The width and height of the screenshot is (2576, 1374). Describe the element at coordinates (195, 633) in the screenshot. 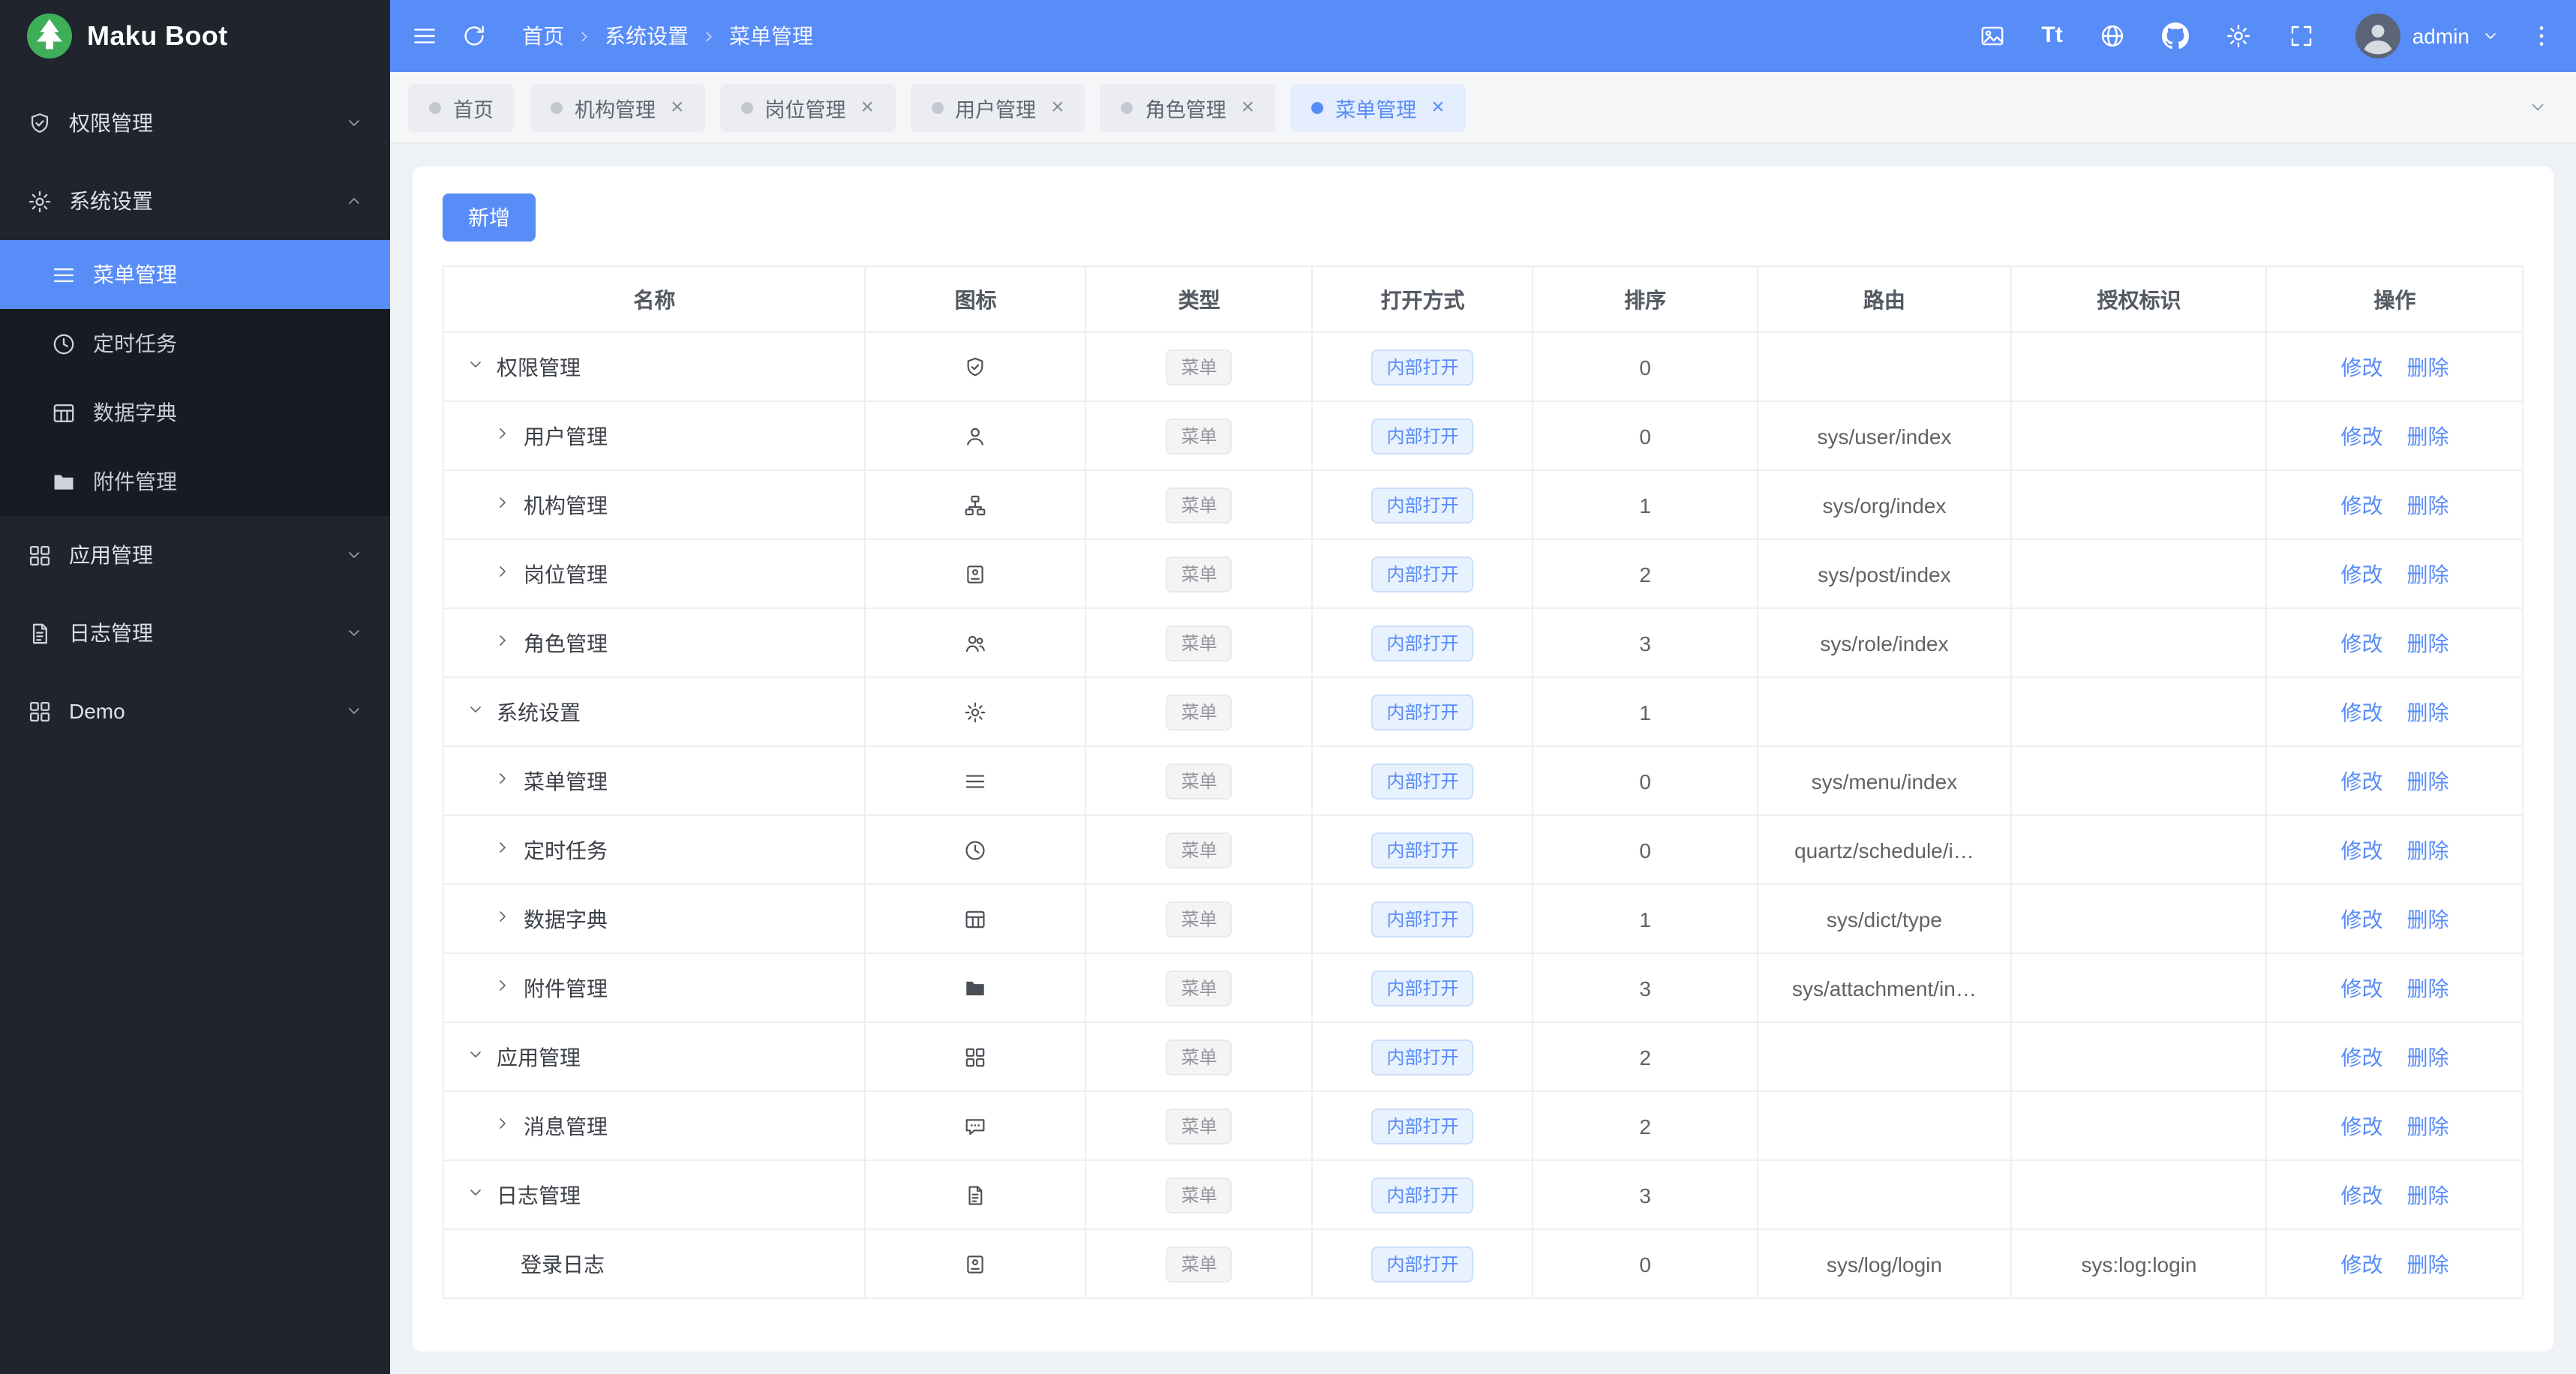

I see `sidebar-item-log-management: 日志管理` at that location.